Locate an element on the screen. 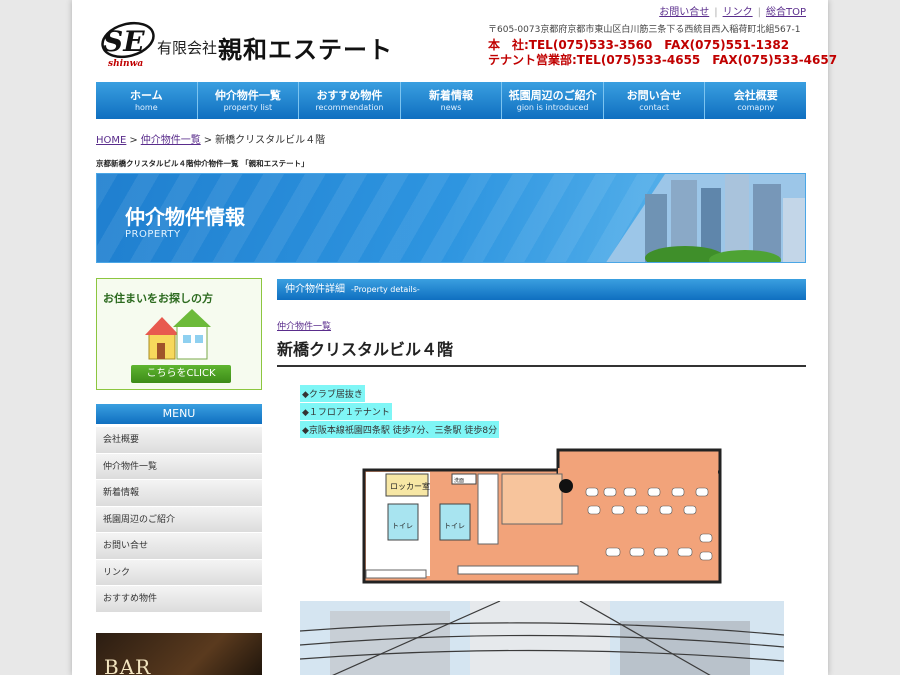 This screenshot has height=675, width=900. page-banner: 仲介物件情報 PROPERTY is located at coordinates (451, 218).